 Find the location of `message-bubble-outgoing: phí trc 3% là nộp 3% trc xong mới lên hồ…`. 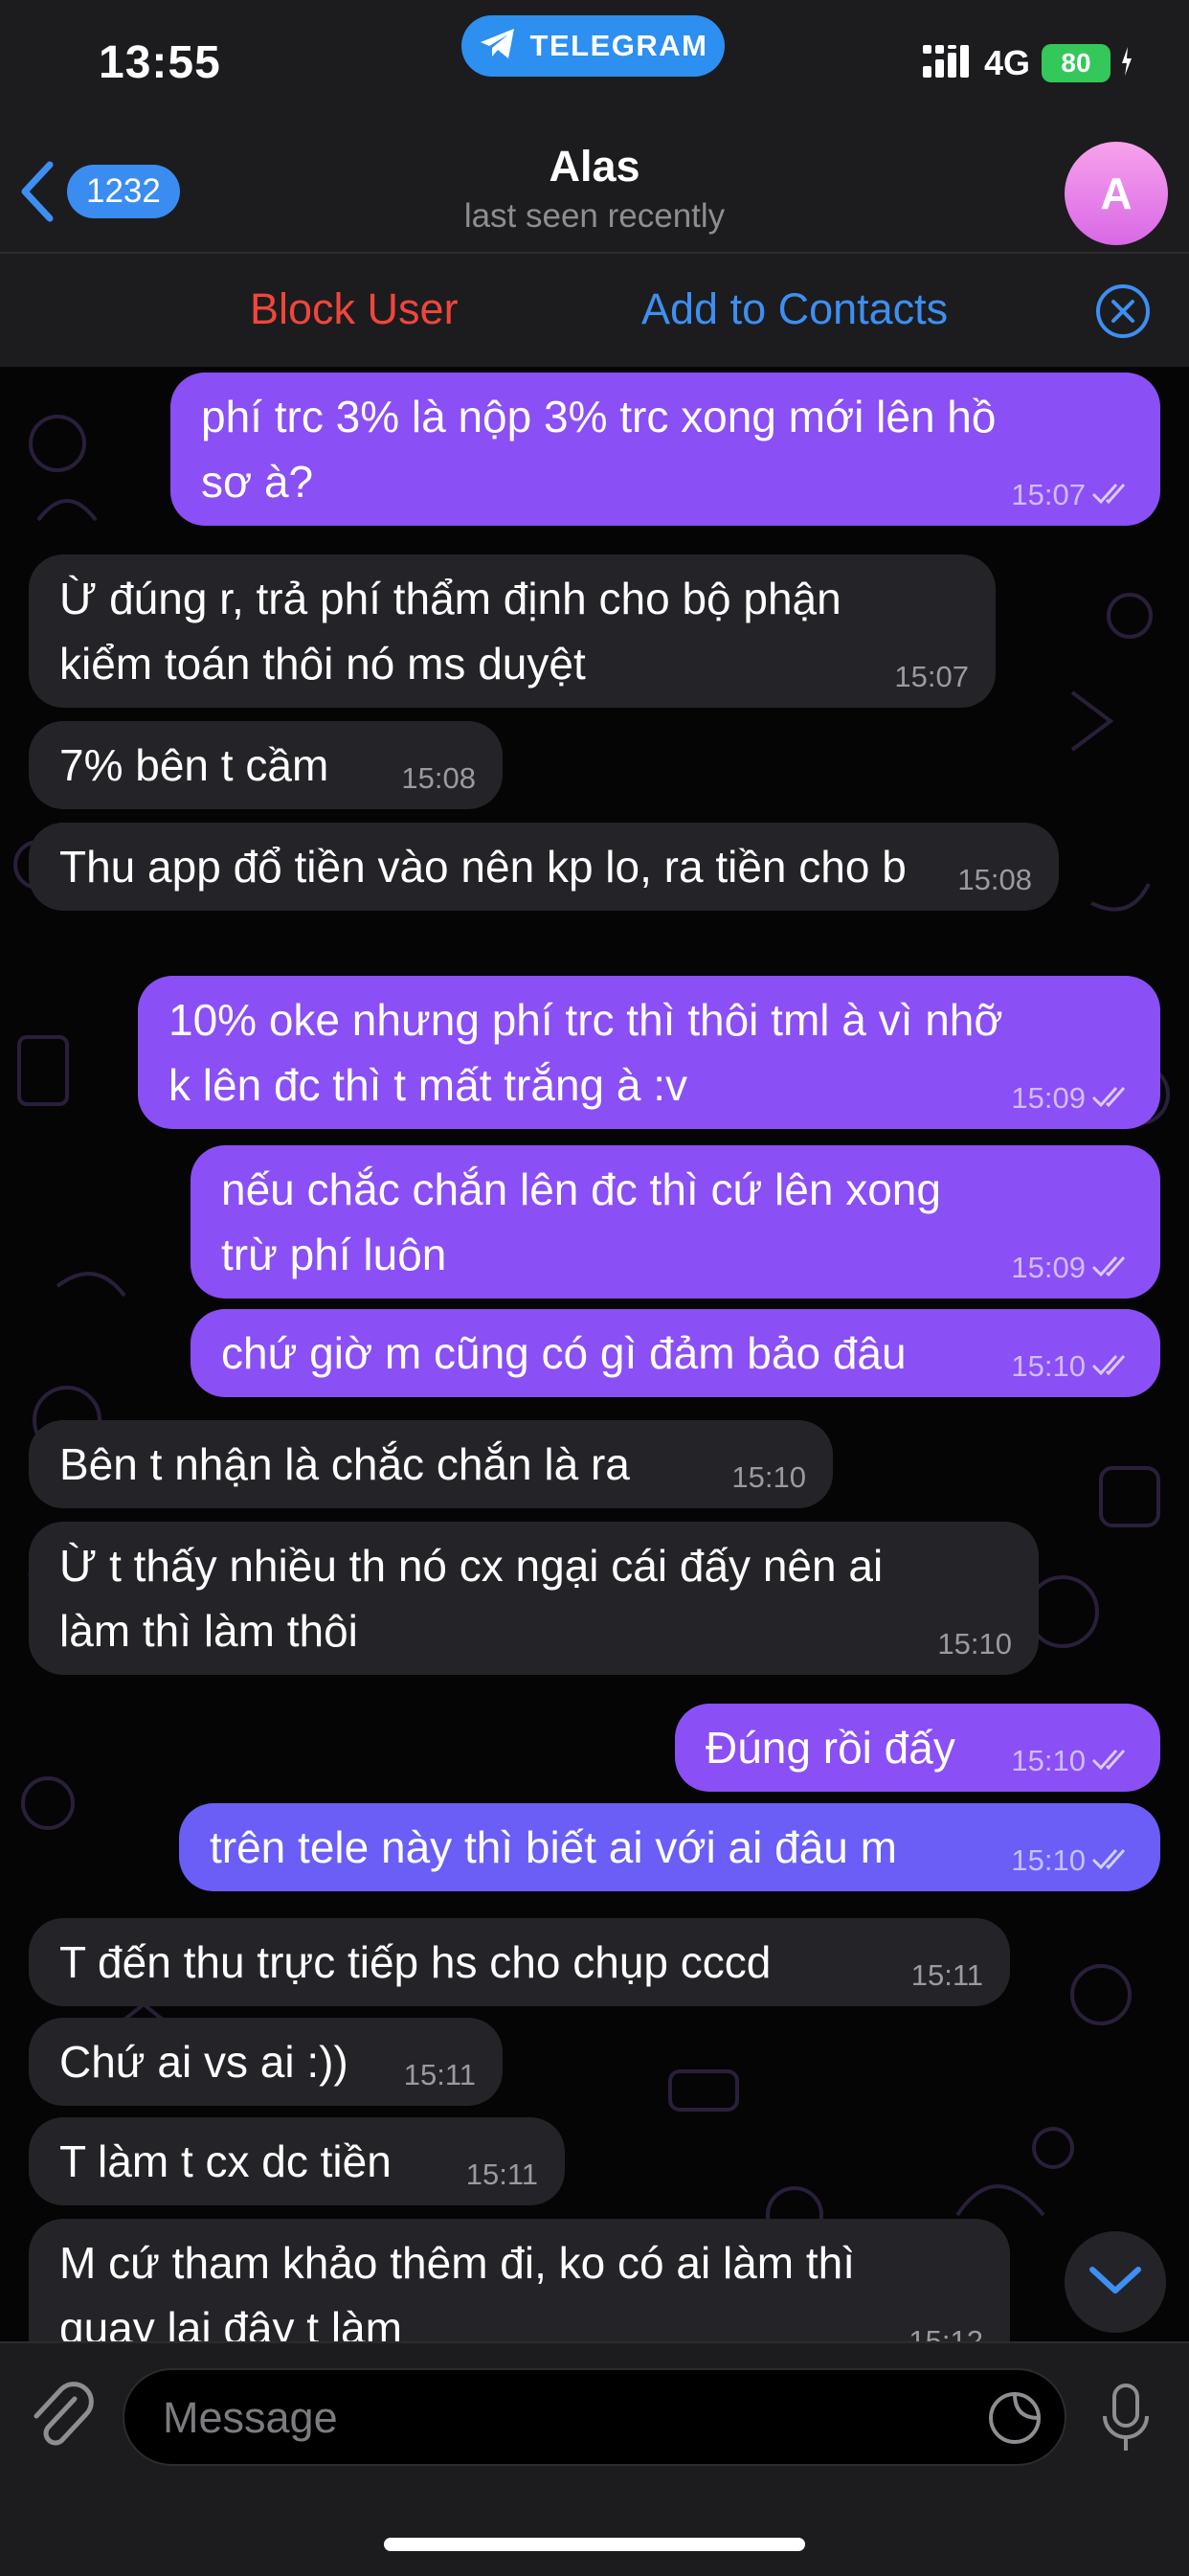

message-bubble-outgoing: phí trc 3% là nộp 3% trc xong mới lên hồ… is located at coordinates (665, 449).